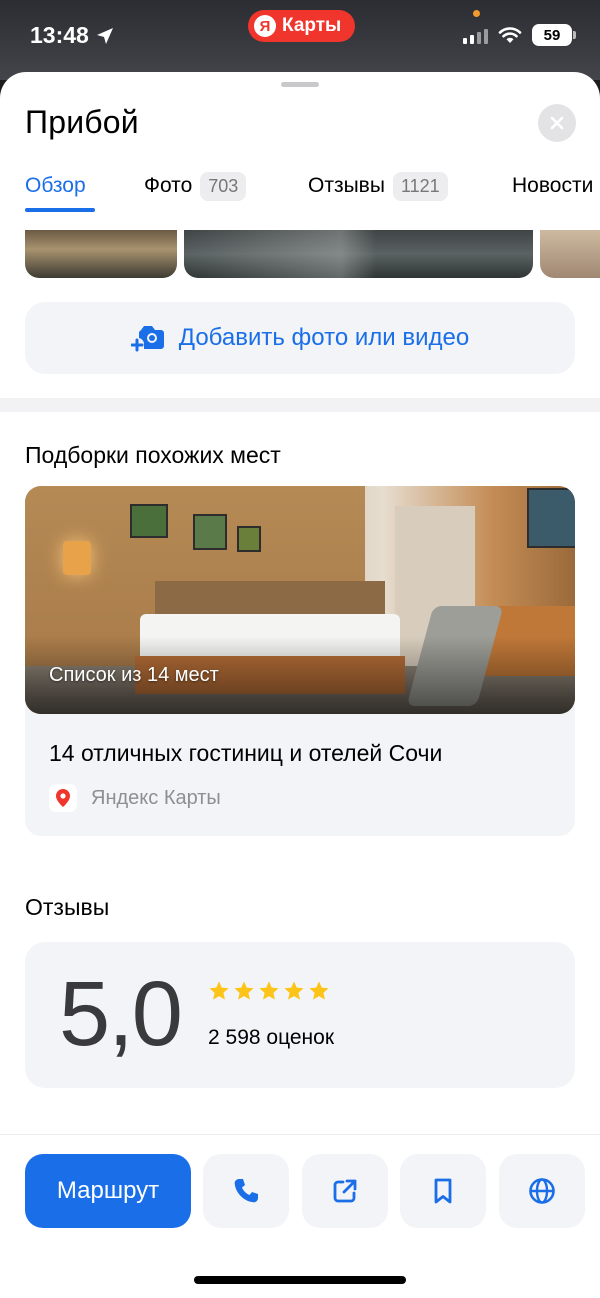 The width and height of the screenshot is (600, 1298). What do you see at coordinates (104, 35) in the screenshot?
I see `location-arrow-icon` at bounding box center [104, 35].